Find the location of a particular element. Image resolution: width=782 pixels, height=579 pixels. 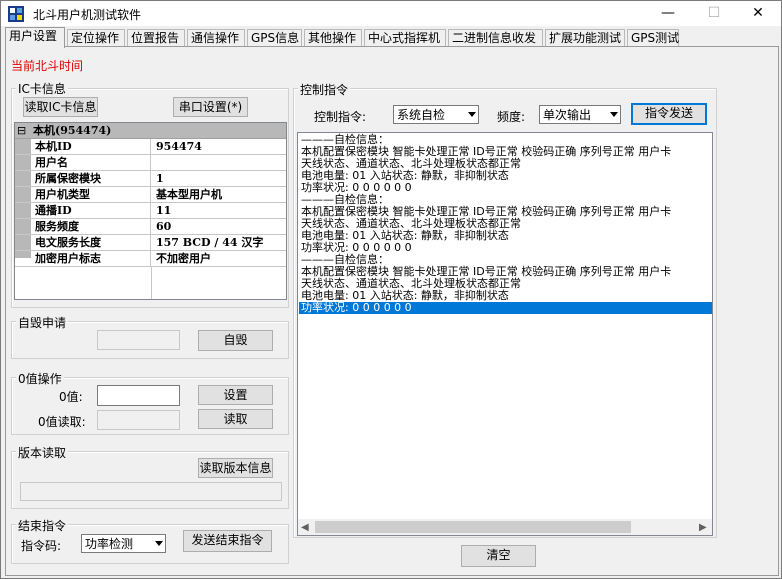

log-line-selected: 功率状况: 0 0 0 0 0 0 is located at coordinates (505, 308).